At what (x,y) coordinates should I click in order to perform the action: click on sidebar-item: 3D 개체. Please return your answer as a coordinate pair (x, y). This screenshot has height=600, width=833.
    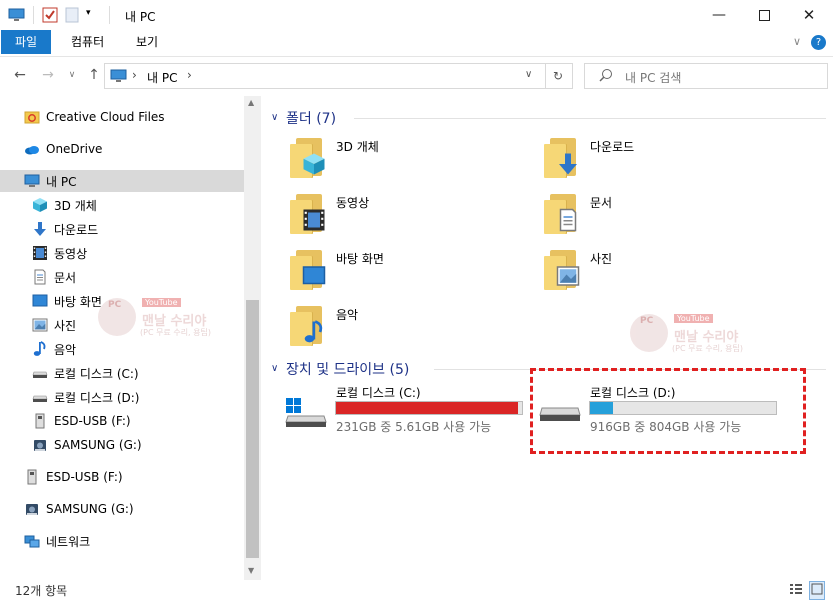
    Looking at the image, I should click on (122, 205).